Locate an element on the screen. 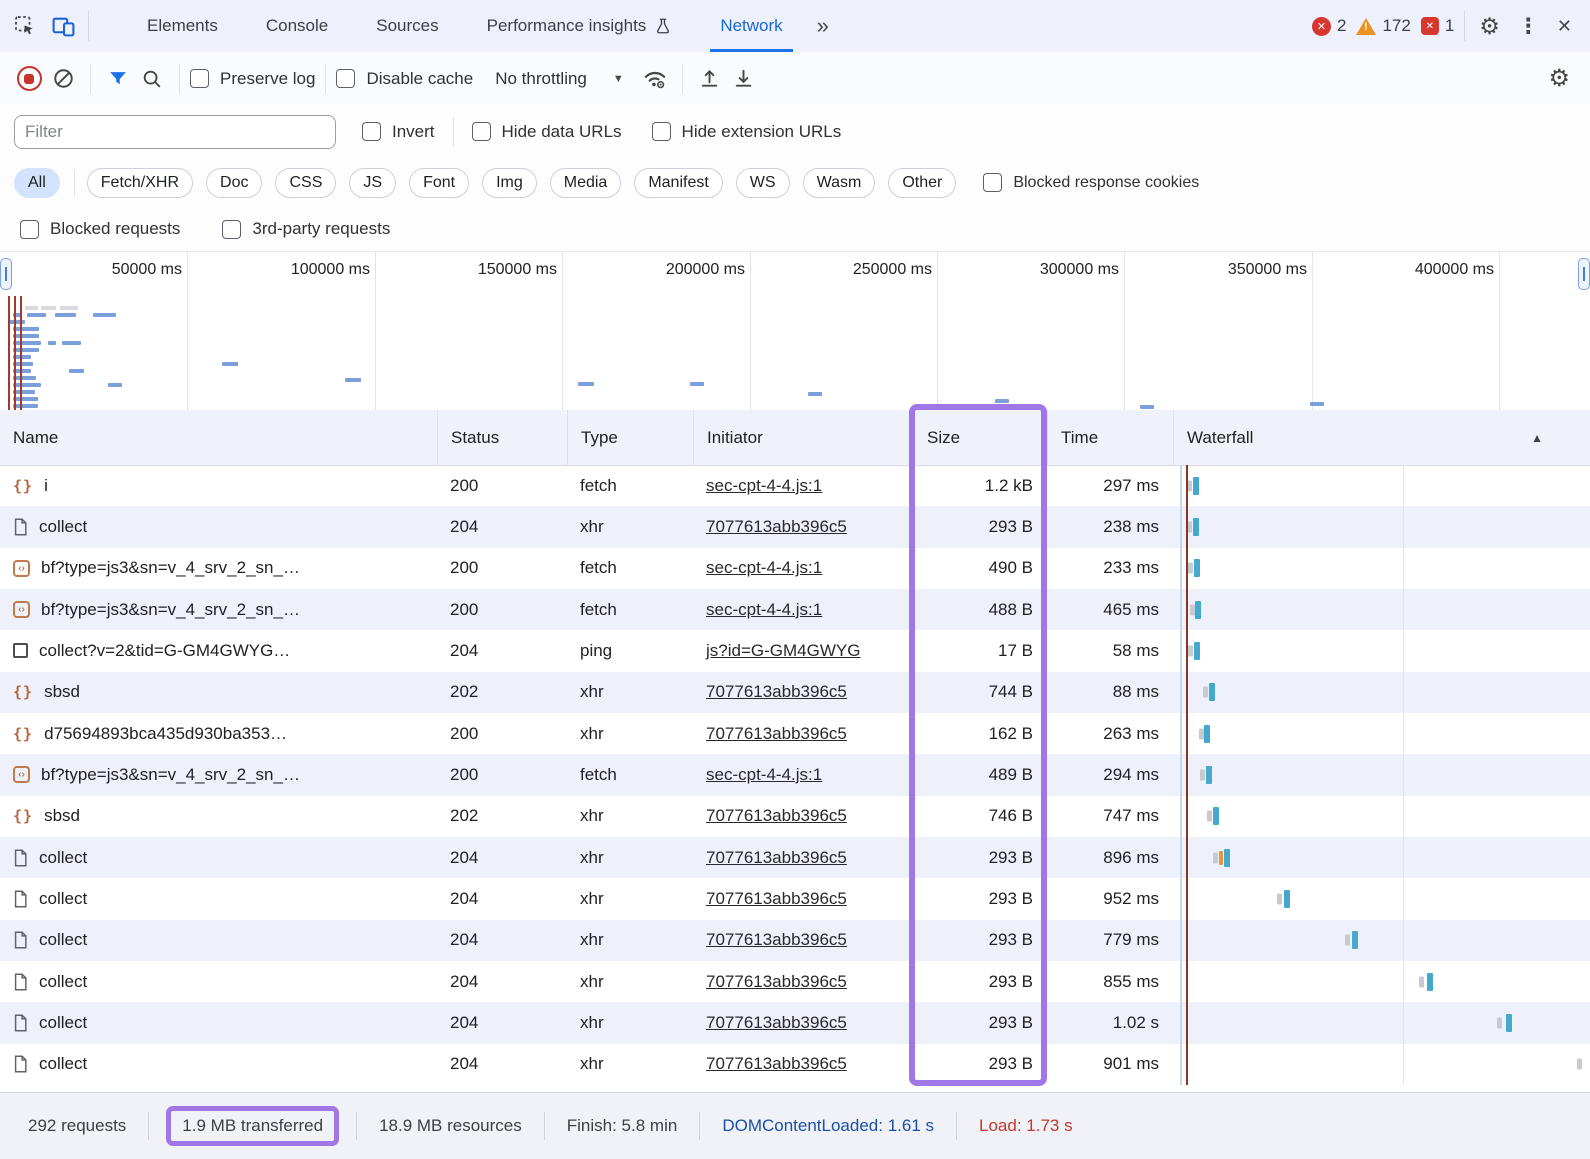 This screenshot has height=1159, width=1590. chip-doc: Doc is located at coordinates (234, 182).